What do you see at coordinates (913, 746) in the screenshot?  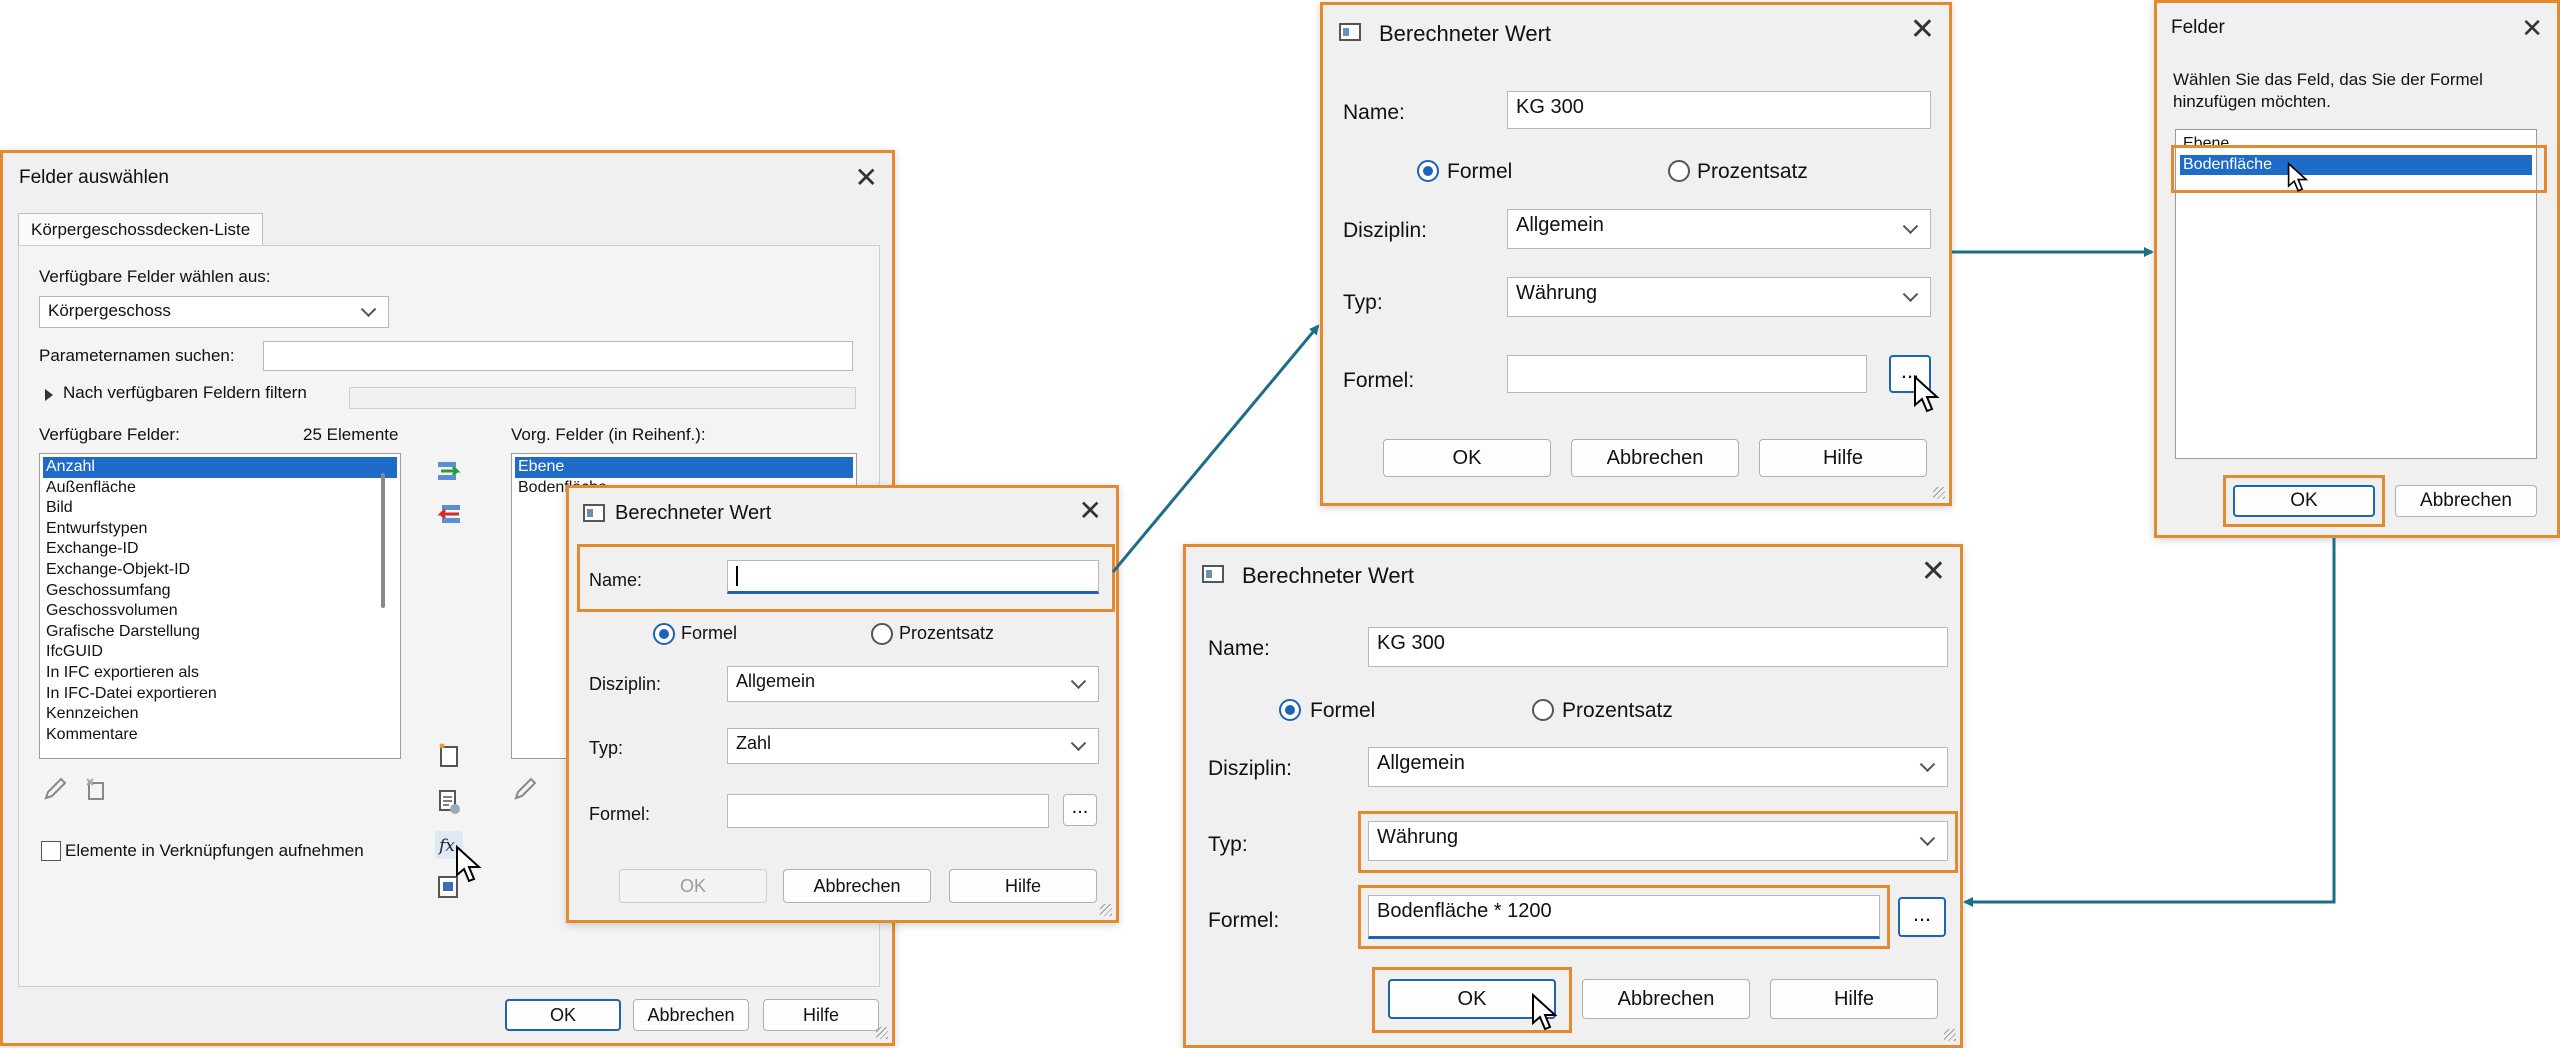 I see `type-dropdown: Zahl` at bounding box center [913, 746].